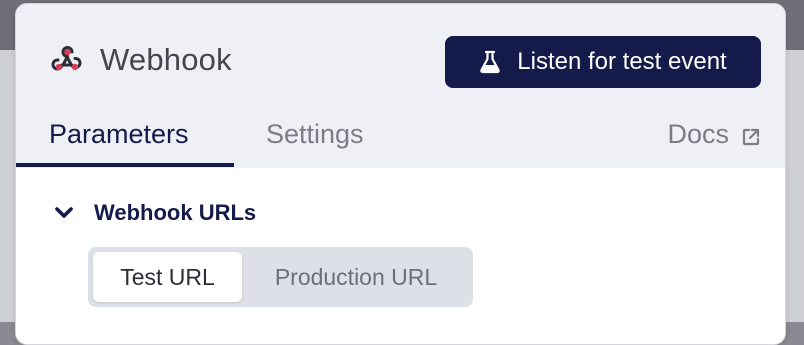 This screenshot has height=345, width=804. I want to click on listen-button-label: Listen for test event, so click(622, 61).